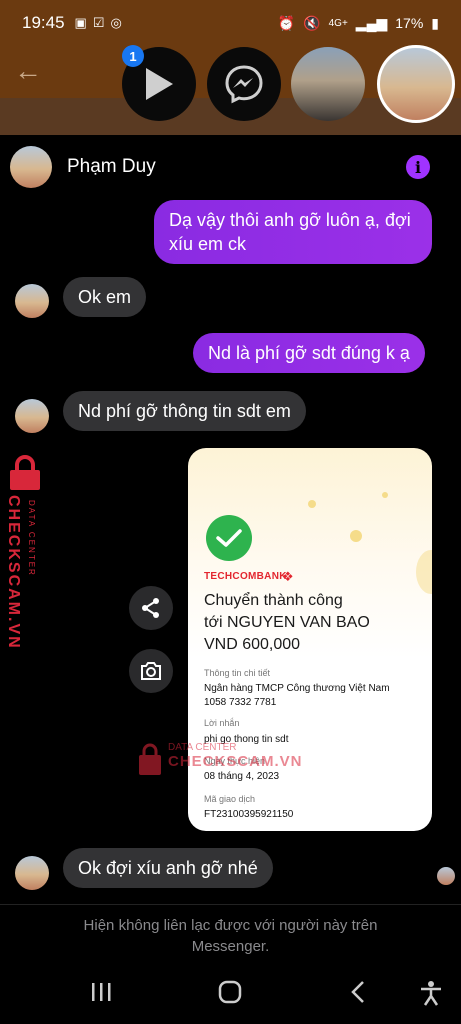 The width and height of the screenshot is (461, 1024). What do you see at coordinates (43, 22) in the screenshot?
I see `status-time: 19:45` at bounding box center [43, 22].